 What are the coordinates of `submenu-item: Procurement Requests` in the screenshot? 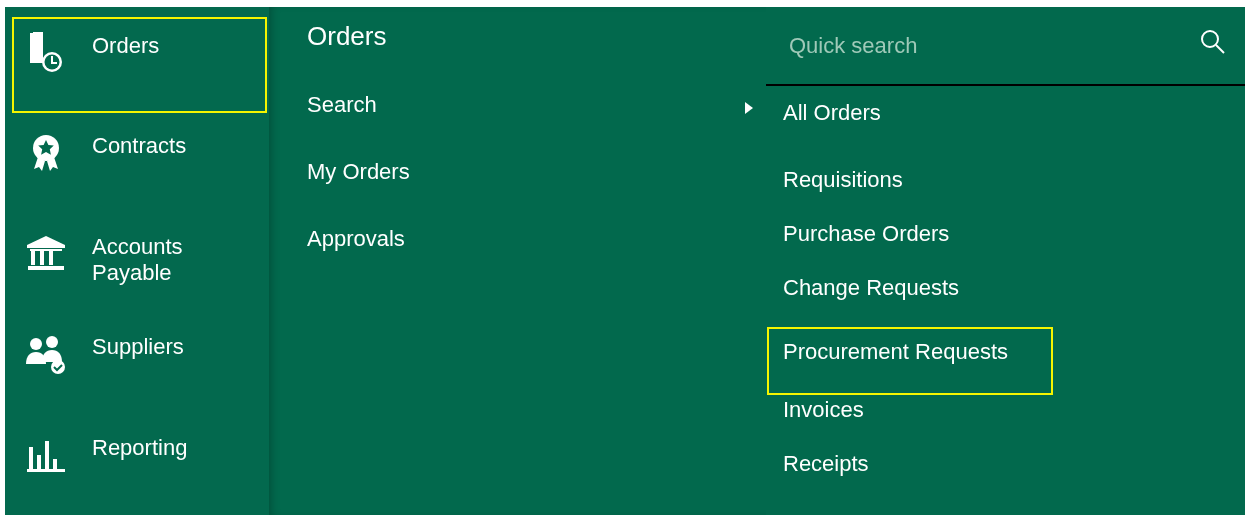 It's located at (910, 361).